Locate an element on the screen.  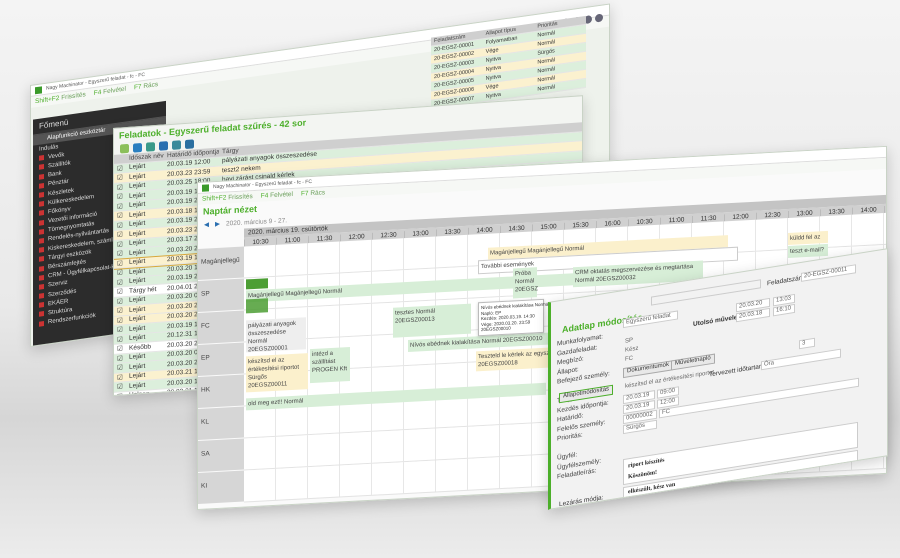
add-icon is located at coordinates (137, 147).